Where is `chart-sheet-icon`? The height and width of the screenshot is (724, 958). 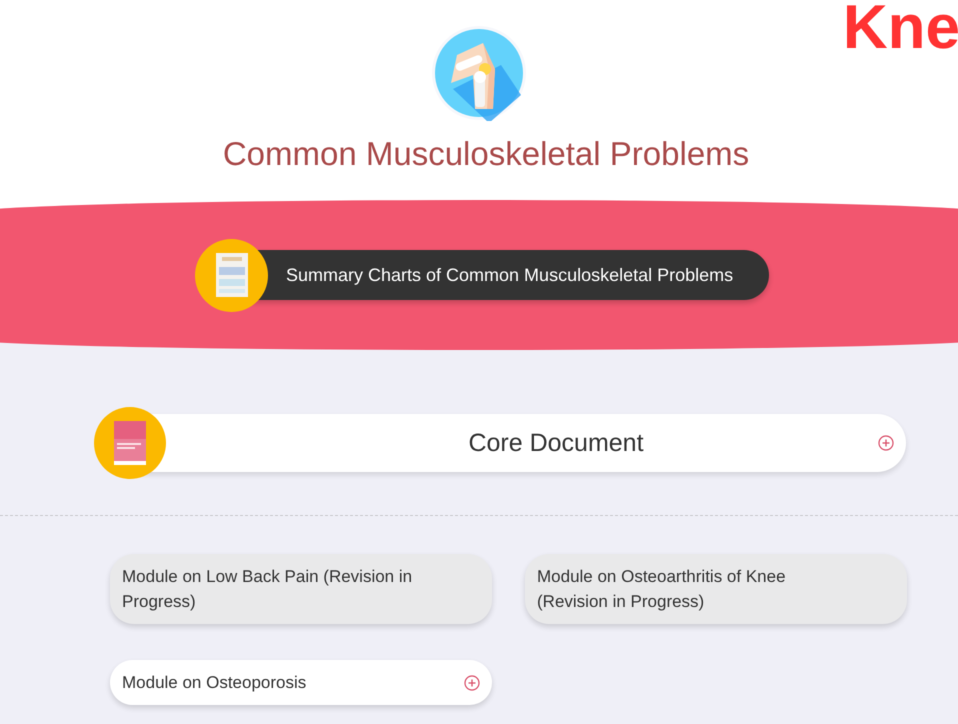 chart-sheet-icon is located at coordinates (232, 275).